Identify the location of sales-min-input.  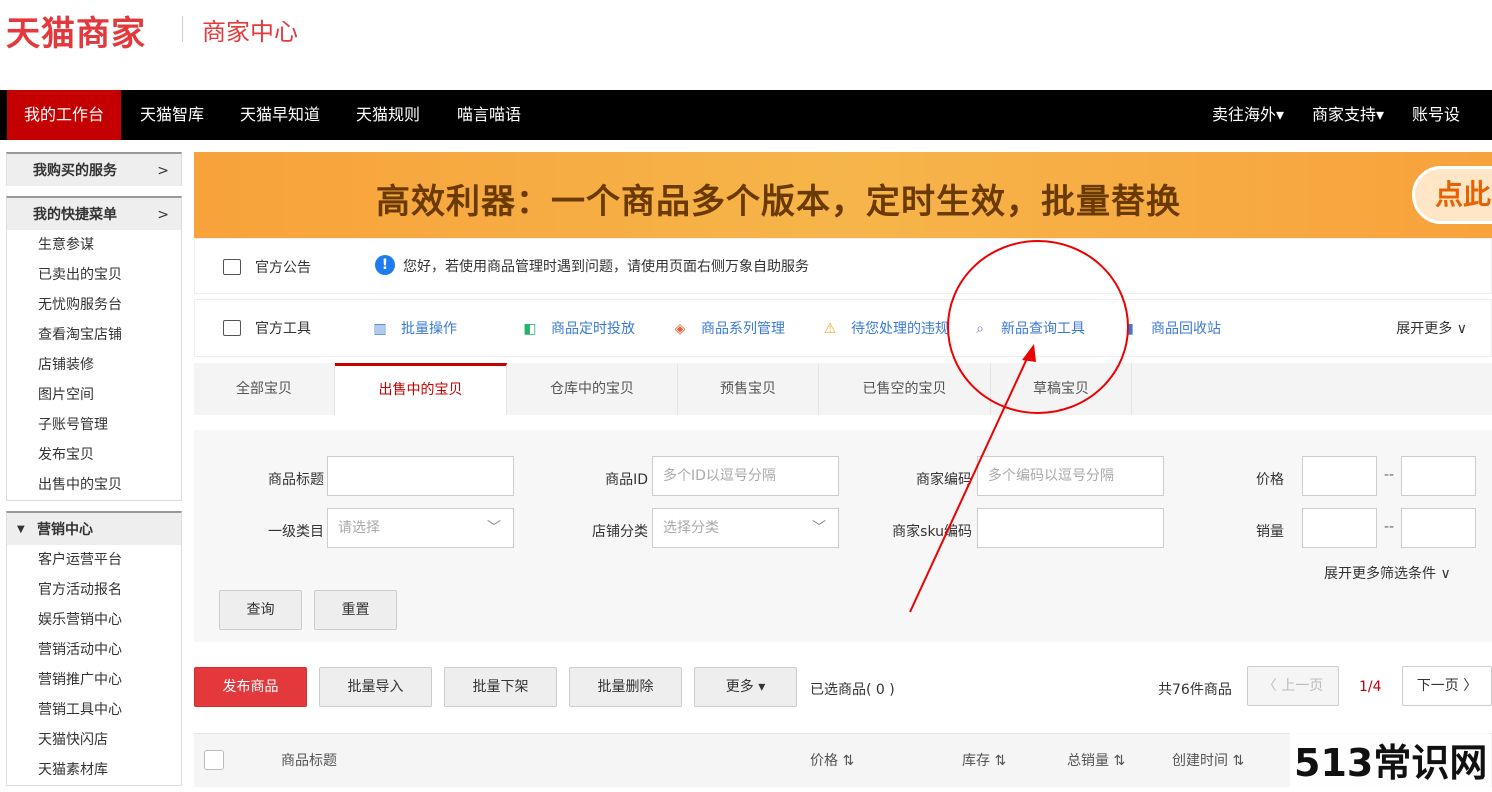
(1339, 528).